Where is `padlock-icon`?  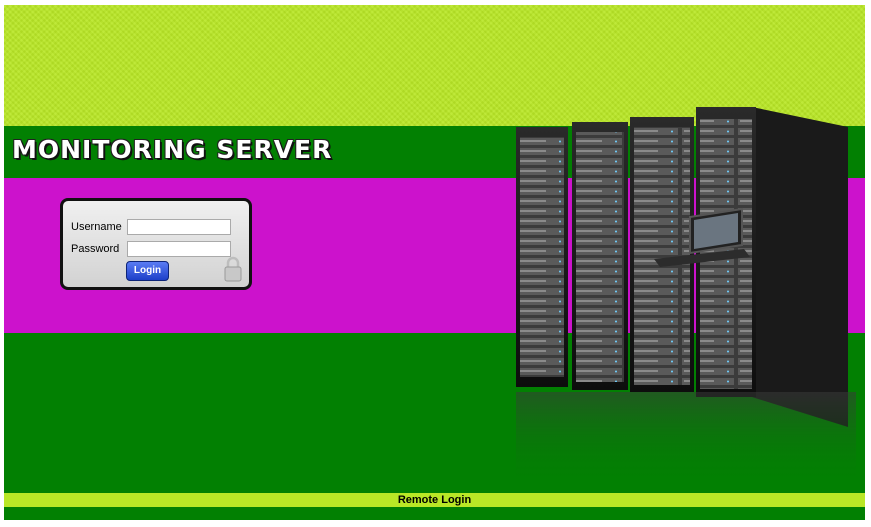 padlock-icon is located at coordinates (233, 269).